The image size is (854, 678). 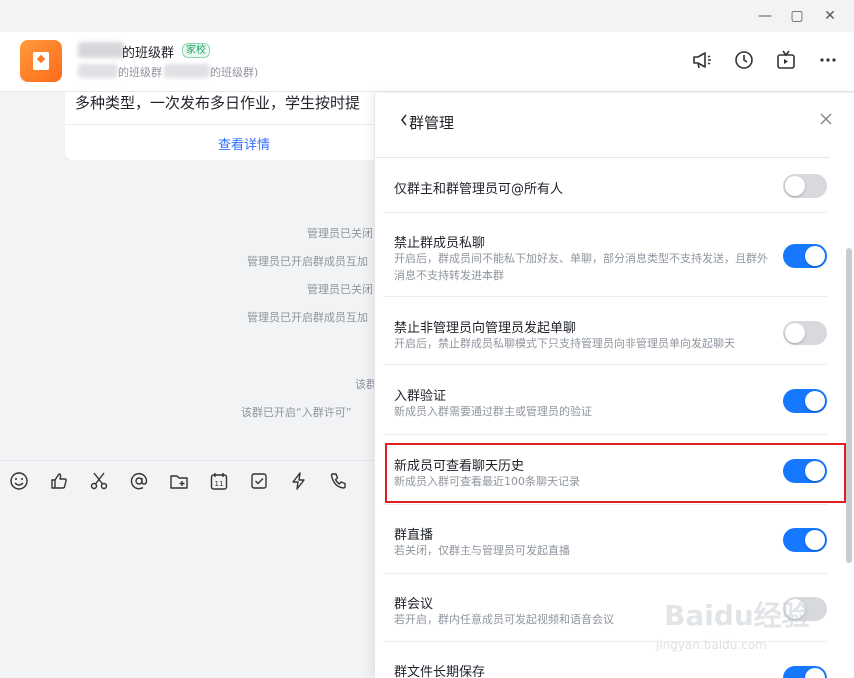 I want to click on baidu-watermark: Baidu经验 jingyan.baidu.com, so click(x=745, y=629).